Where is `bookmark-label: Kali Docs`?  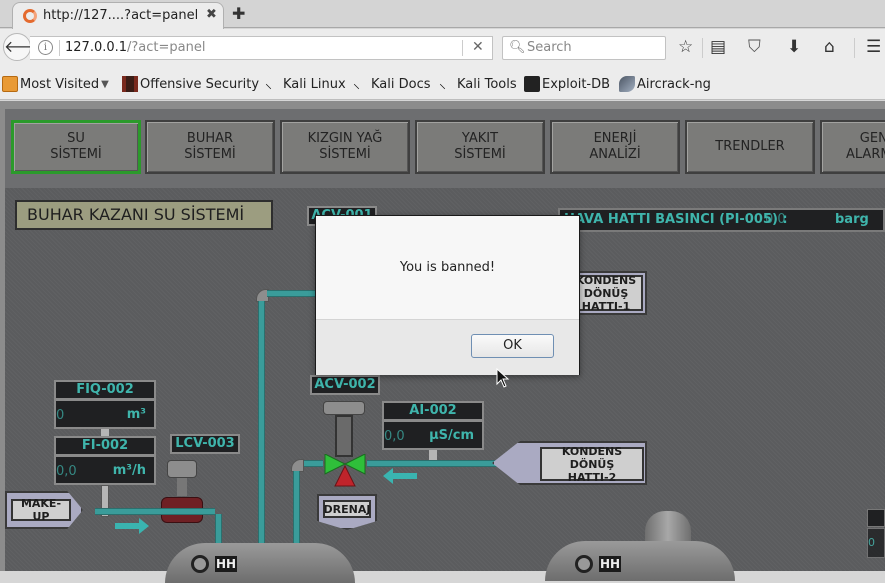
bookmark-label: Kali Docs is located at coordinates (401, 84).